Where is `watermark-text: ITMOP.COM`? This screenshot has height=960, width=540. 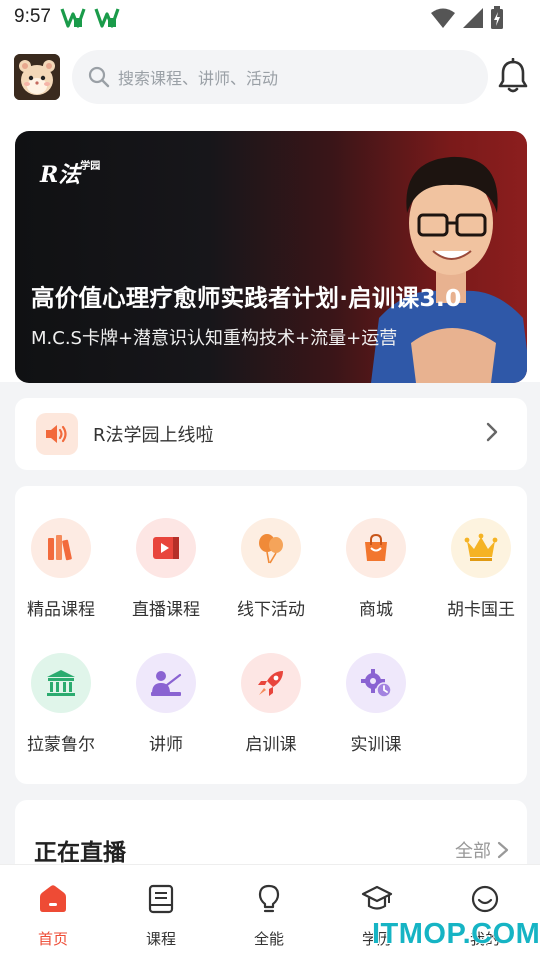
watermark-text: ITMOP.COM is located at coordinates (456, 934).